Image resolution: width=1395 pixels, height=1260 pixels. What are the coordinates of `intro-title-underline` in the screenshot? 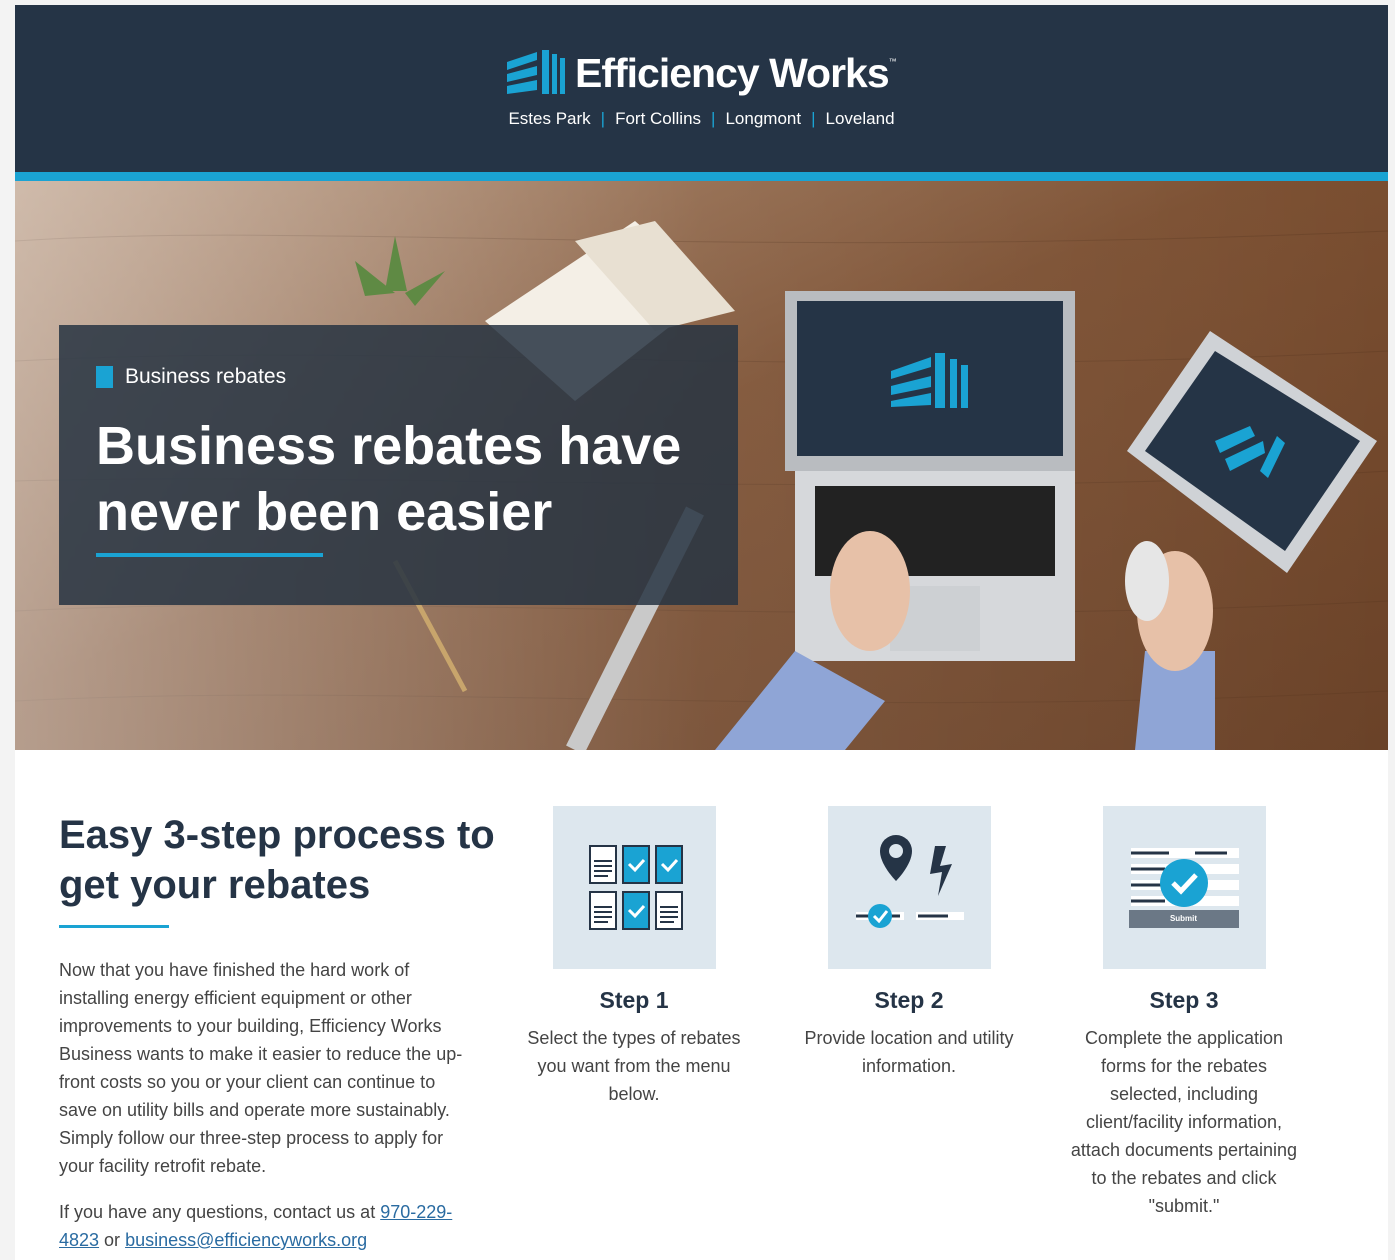 It's located at (114, 926).